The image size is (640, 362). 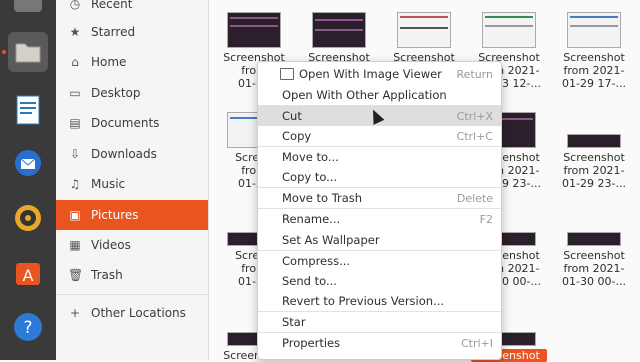 I want to click on sidebar-divider, so click(x=132, y=294).